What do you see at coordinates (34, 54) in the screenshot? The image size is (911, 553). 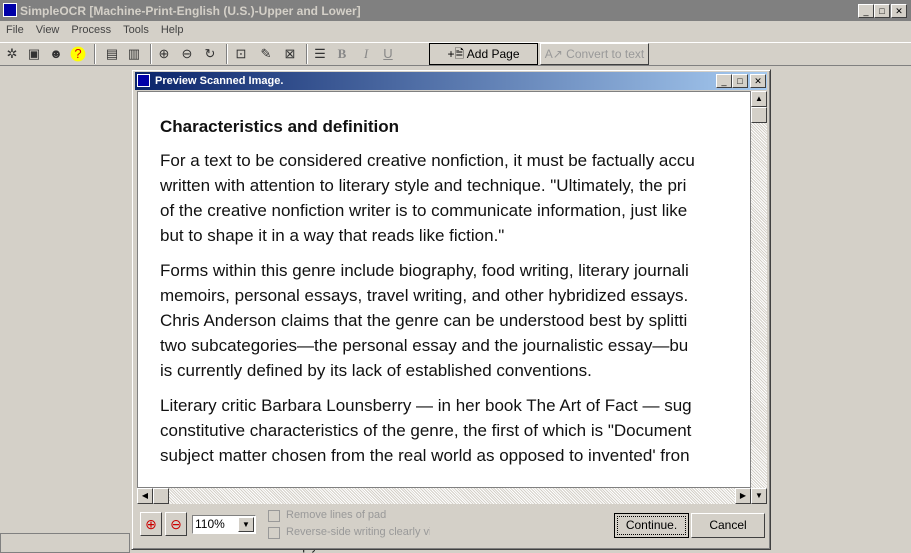 I see `save-icon: ▣` at bounding box center [34, 54].